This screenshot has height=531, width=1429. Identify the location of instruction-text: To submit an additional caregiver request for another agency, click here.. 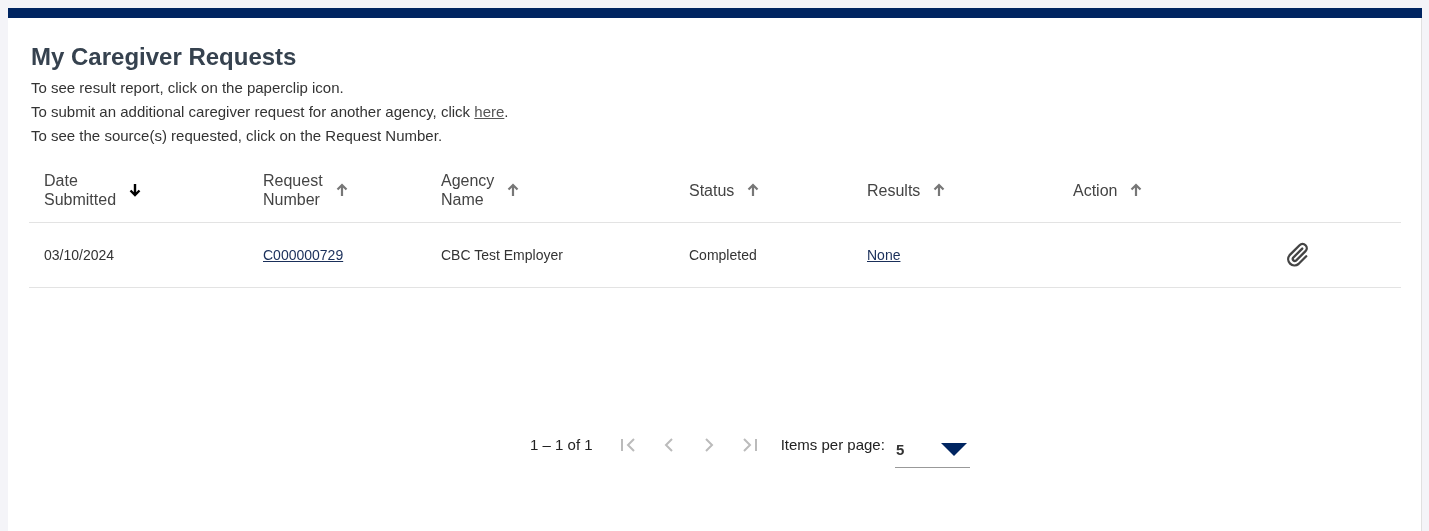
(270, 112).